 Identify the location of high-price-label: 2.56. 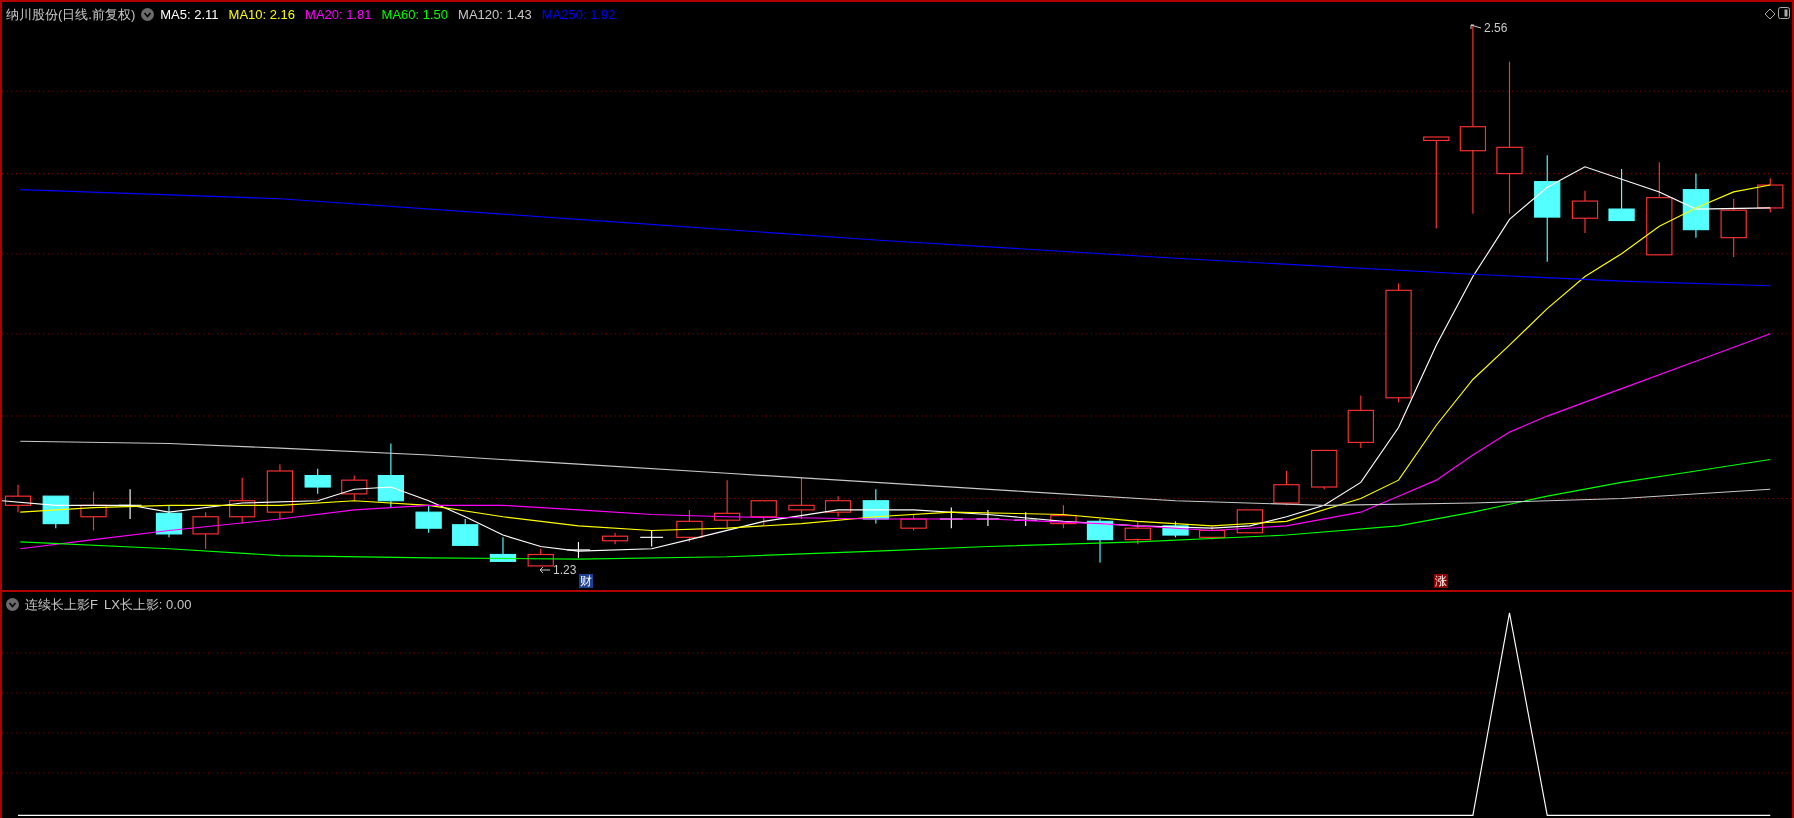
(1496, 28).